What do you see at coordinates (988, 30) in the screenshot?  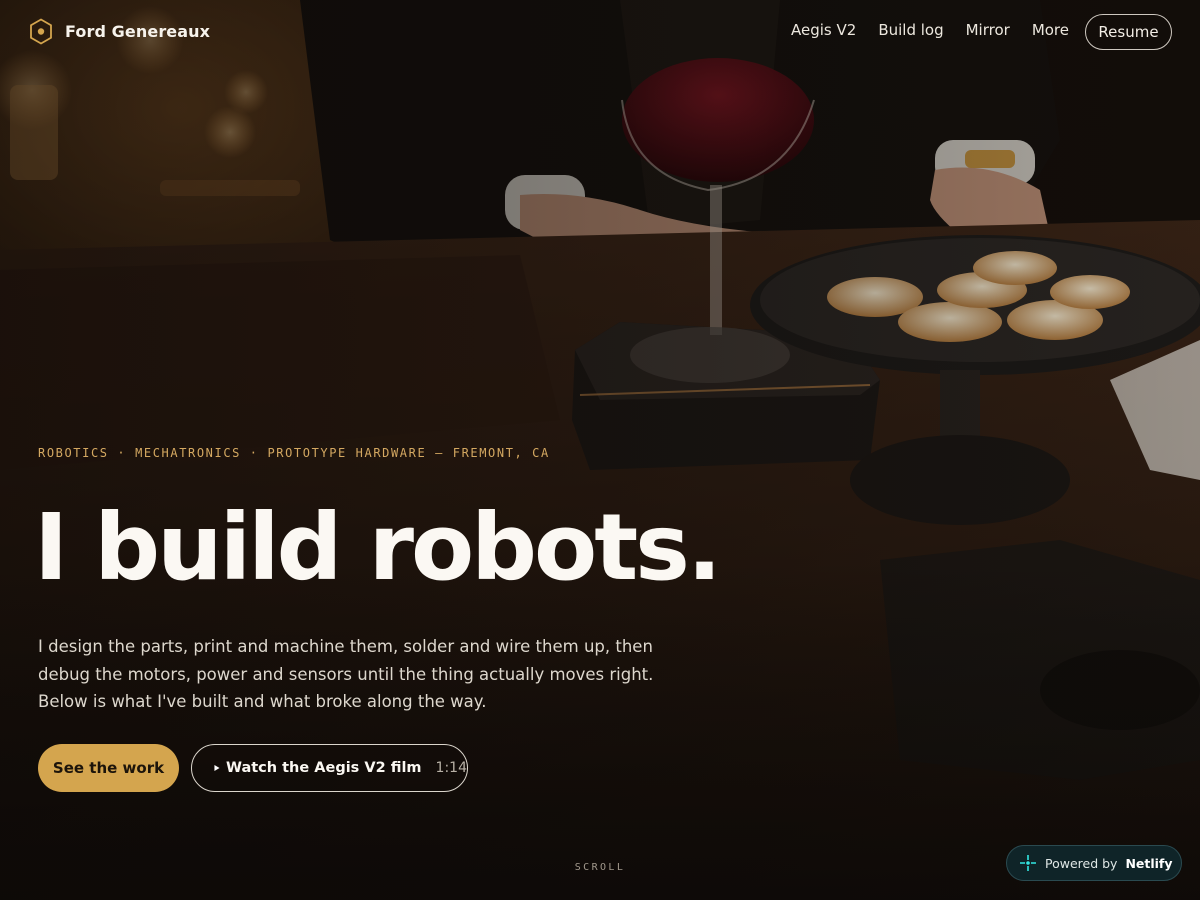 I see `nav-link-mirror: Mirror` at bounding box center [988, 30].